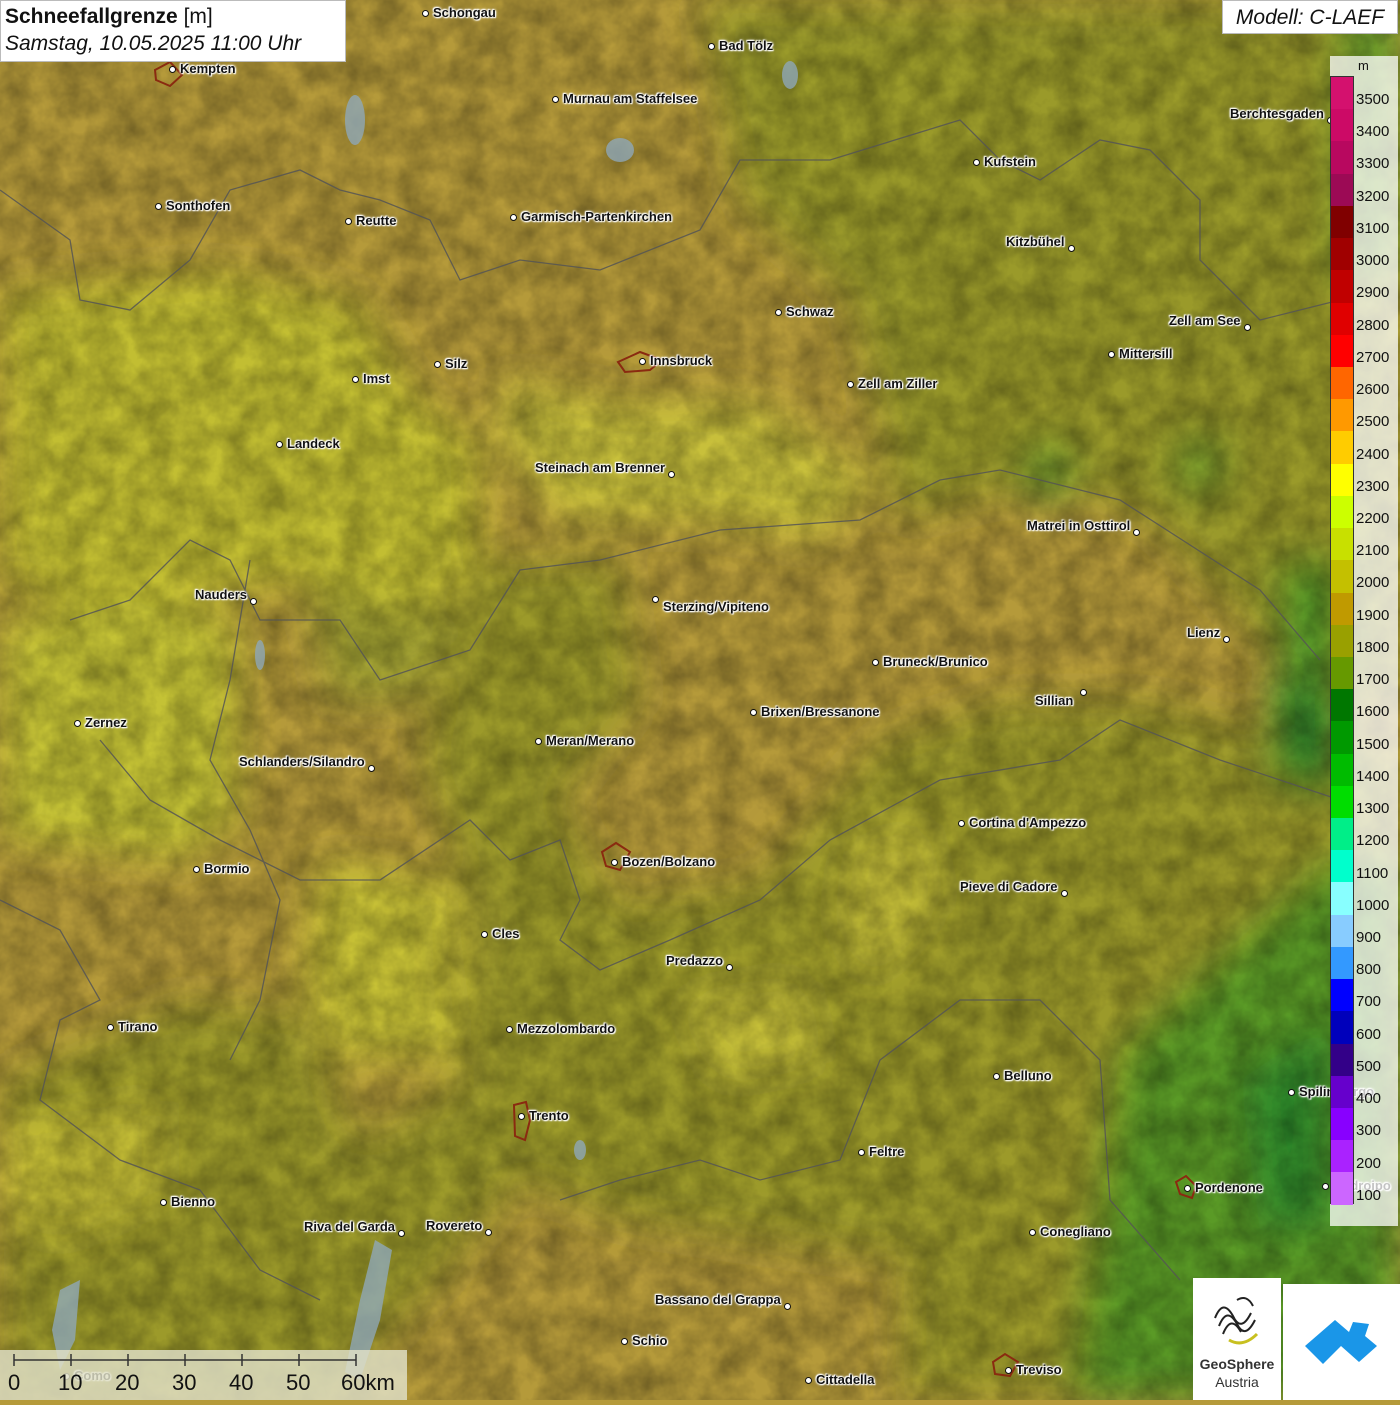 The height and width of the screenshot is (1405, 1400). I want to click on city-label: Kufstein, so click(1010, 161).